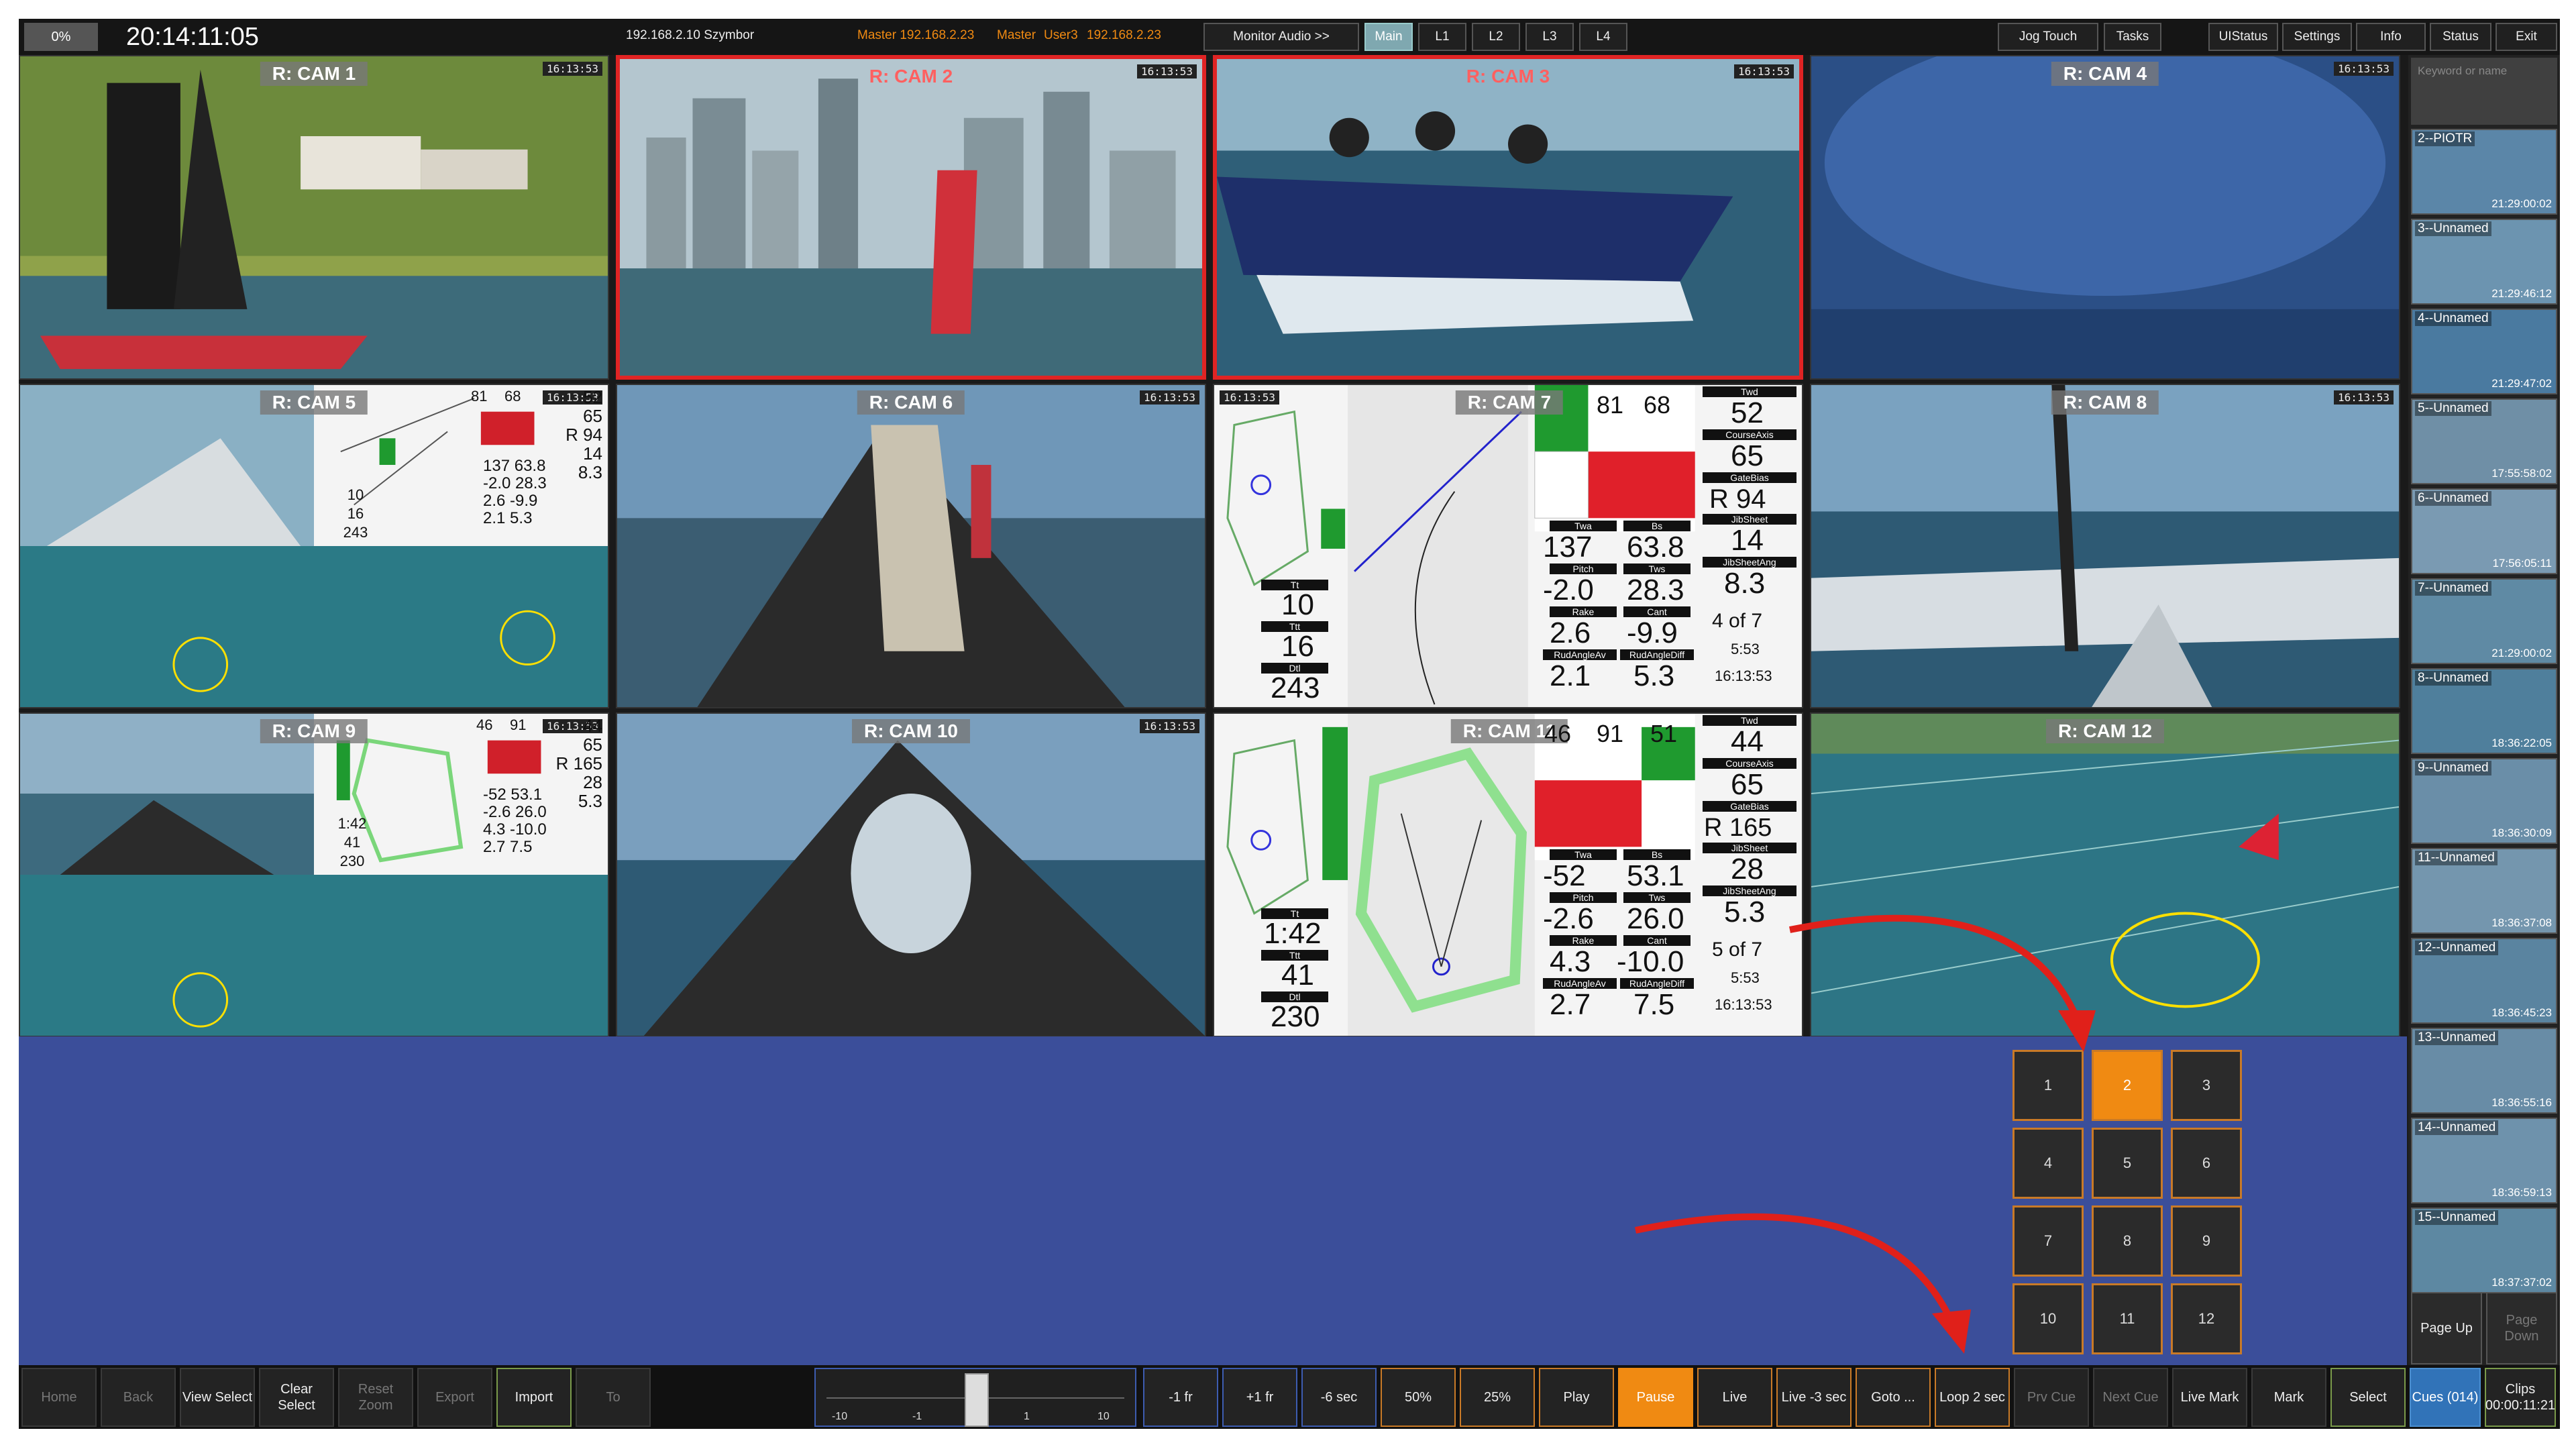 The image size is (2576, 1449). I want to click on jog-handle, so click(977, 1400).